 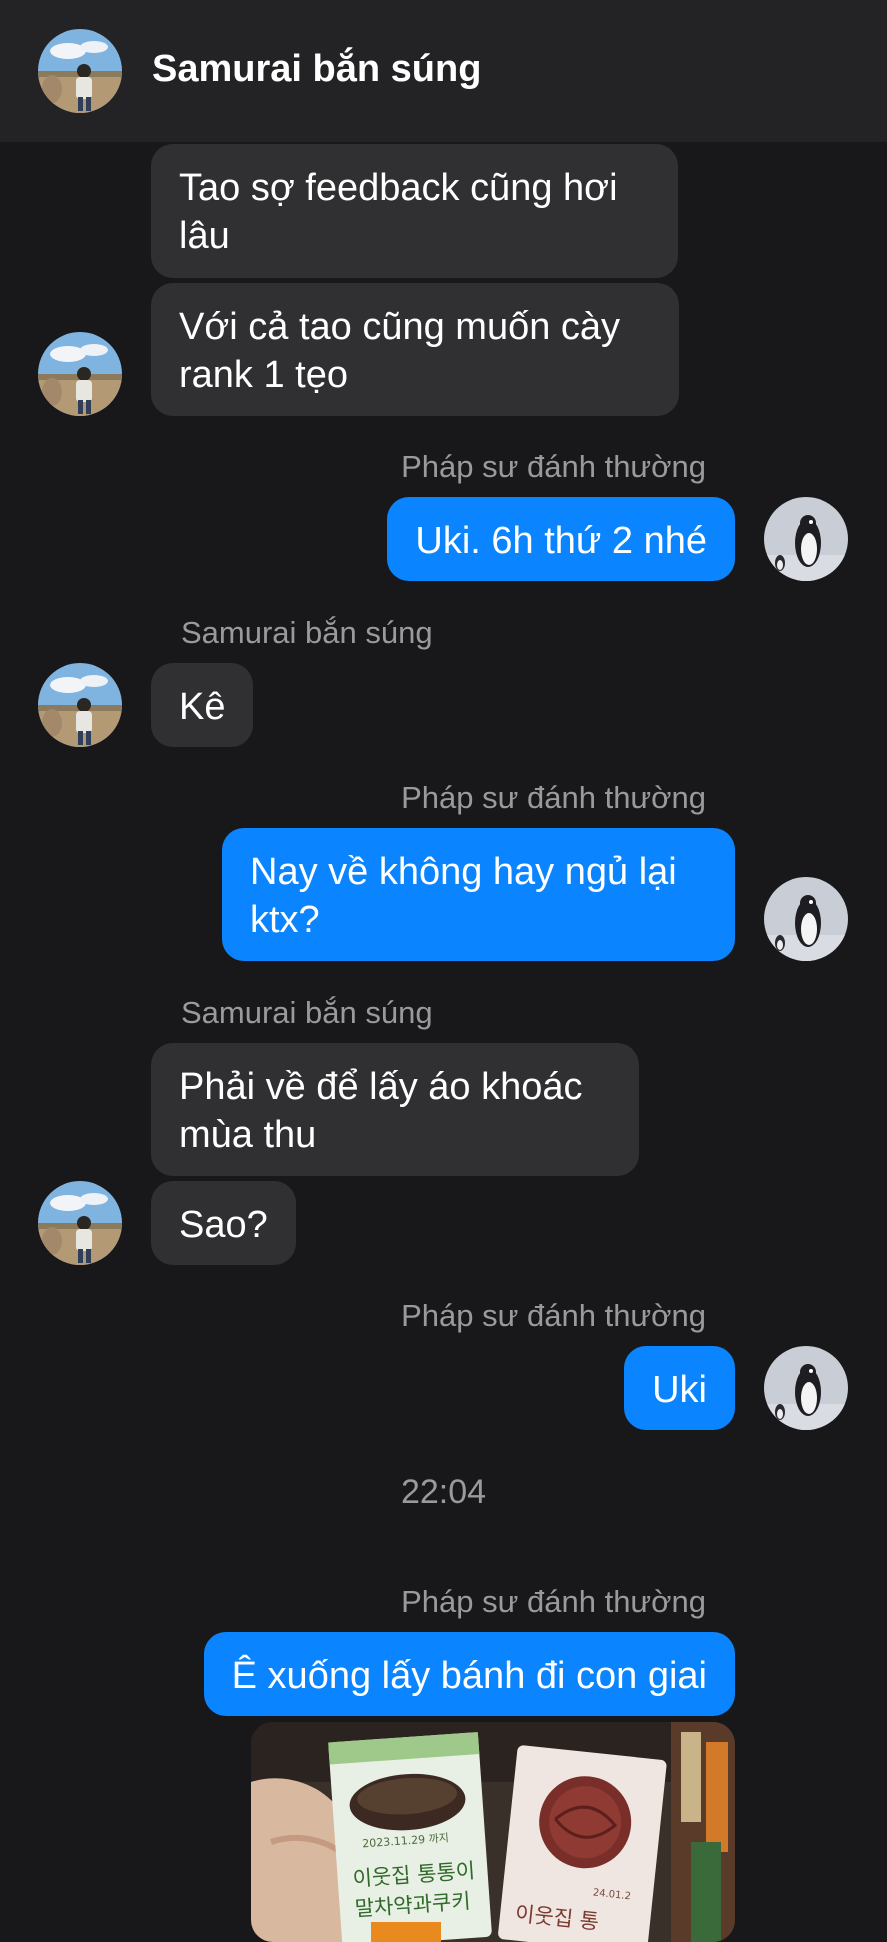 I want to click on message-text: Sao?, so click(x=223, y=1225).